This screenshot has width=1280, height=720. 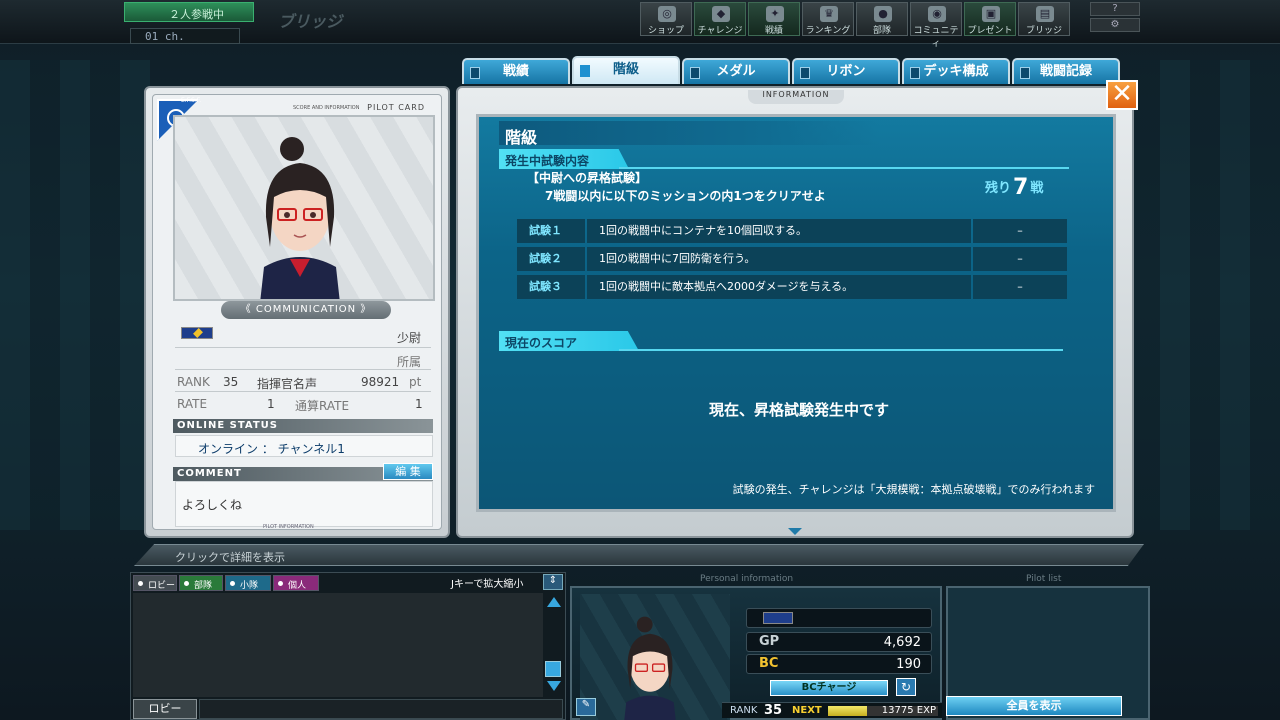 I want to click on fame-unit: pt, so click(x=415, y=382).